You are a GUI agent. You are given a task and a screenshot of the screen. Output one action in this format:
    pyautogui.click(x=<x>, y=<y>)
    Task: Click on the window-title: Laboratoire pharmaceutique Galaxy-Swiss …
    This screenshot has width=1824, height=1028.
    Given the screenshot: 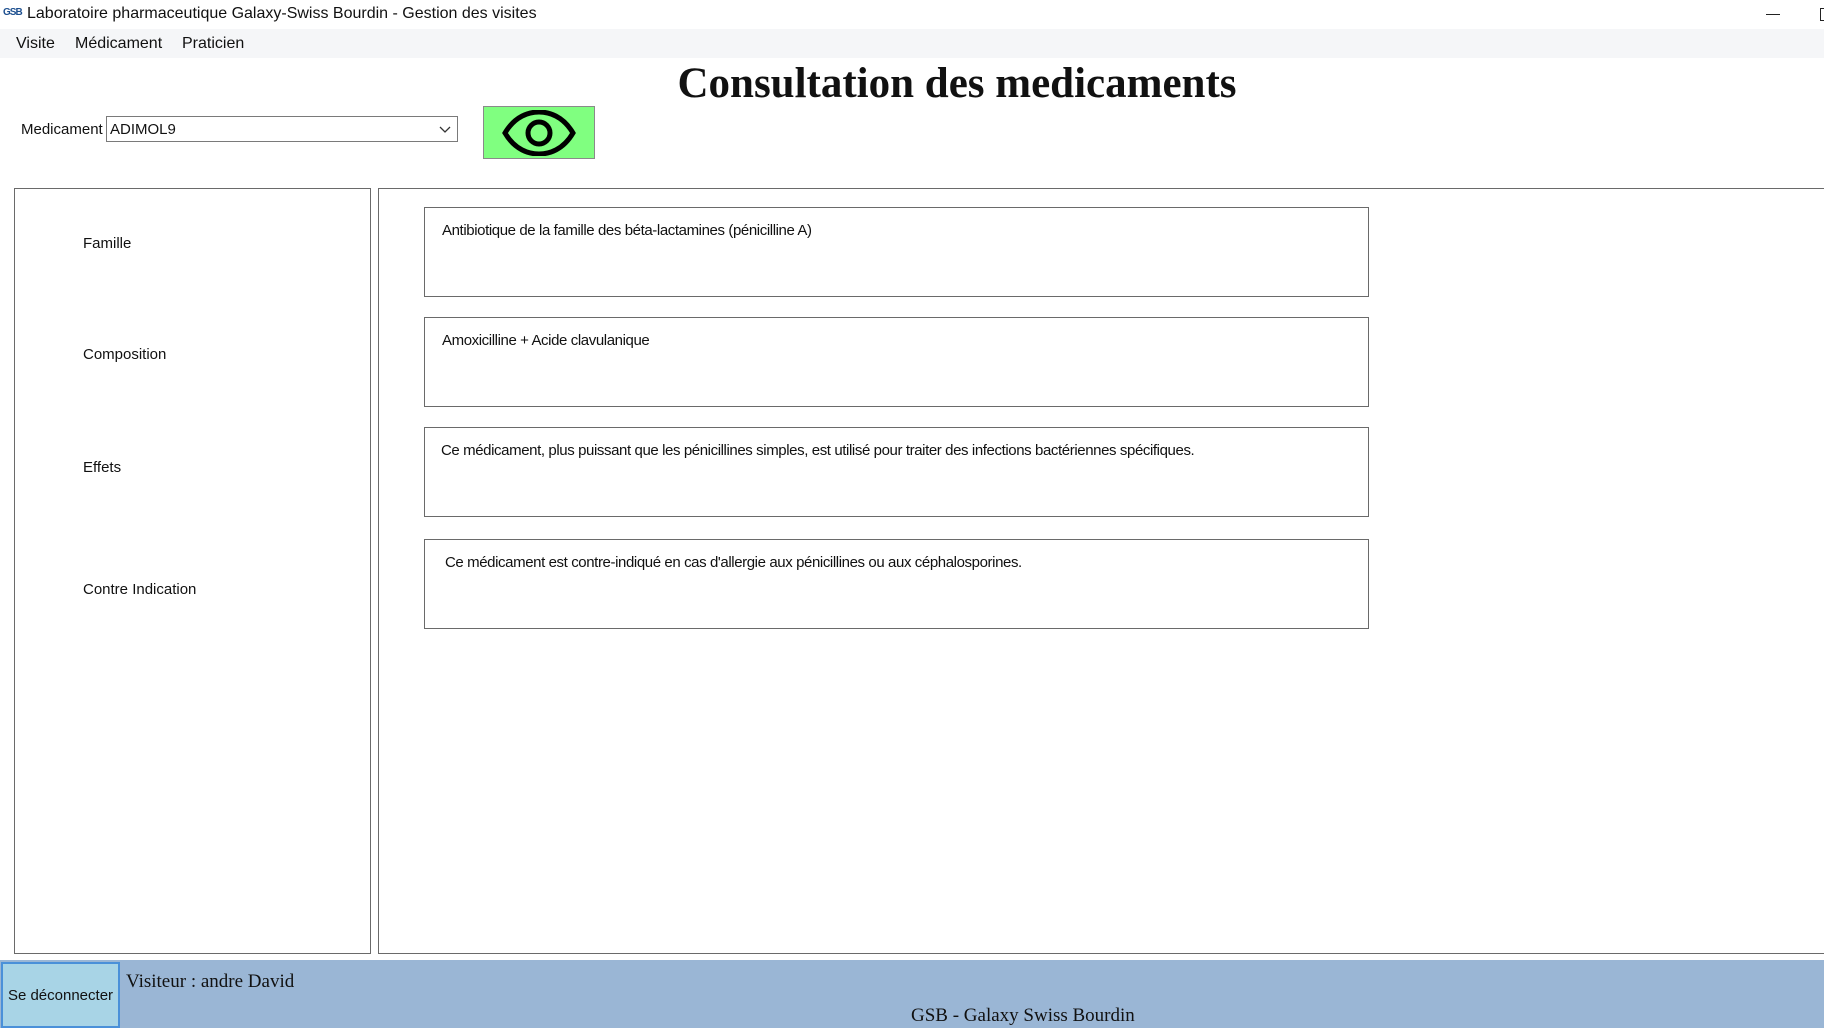 What is the action you would take?
    pyautogui.click(x=282, y=13)
    